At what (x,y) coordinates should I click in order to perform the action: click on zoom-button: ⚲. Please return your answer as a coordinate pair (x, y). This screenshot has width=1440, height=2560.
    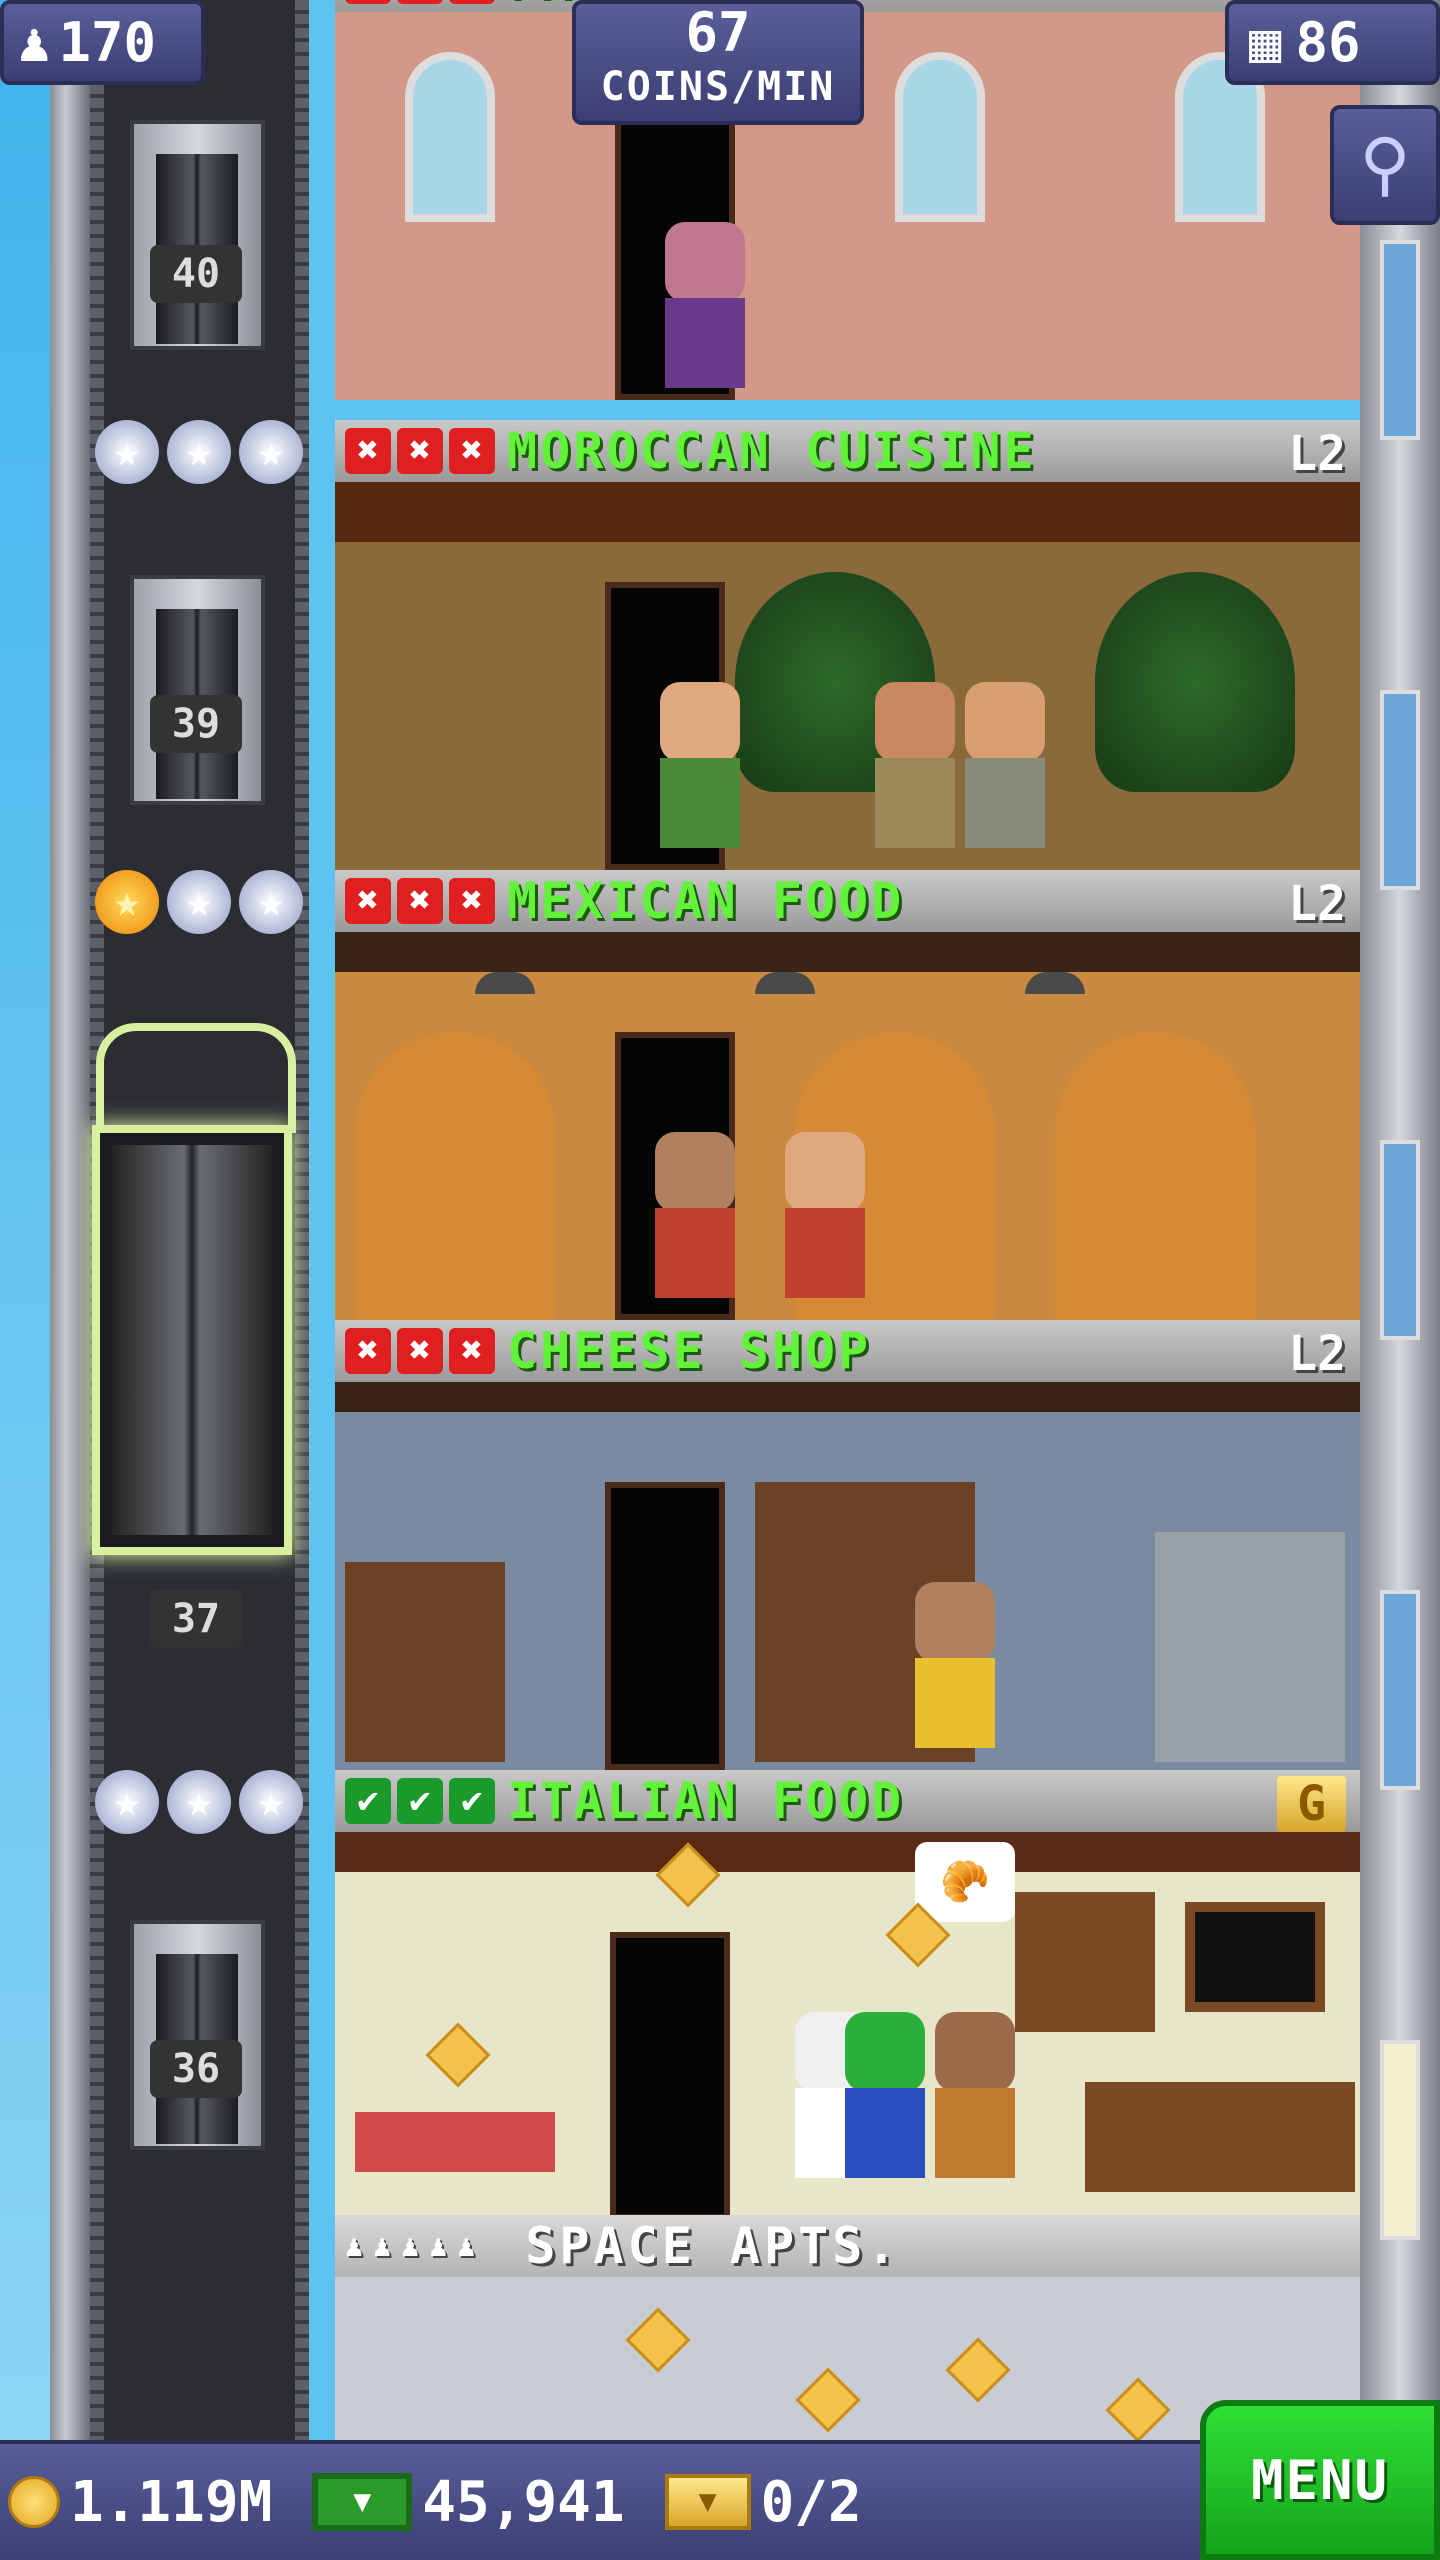
    Looking at the image, I should click on (1385, 165).